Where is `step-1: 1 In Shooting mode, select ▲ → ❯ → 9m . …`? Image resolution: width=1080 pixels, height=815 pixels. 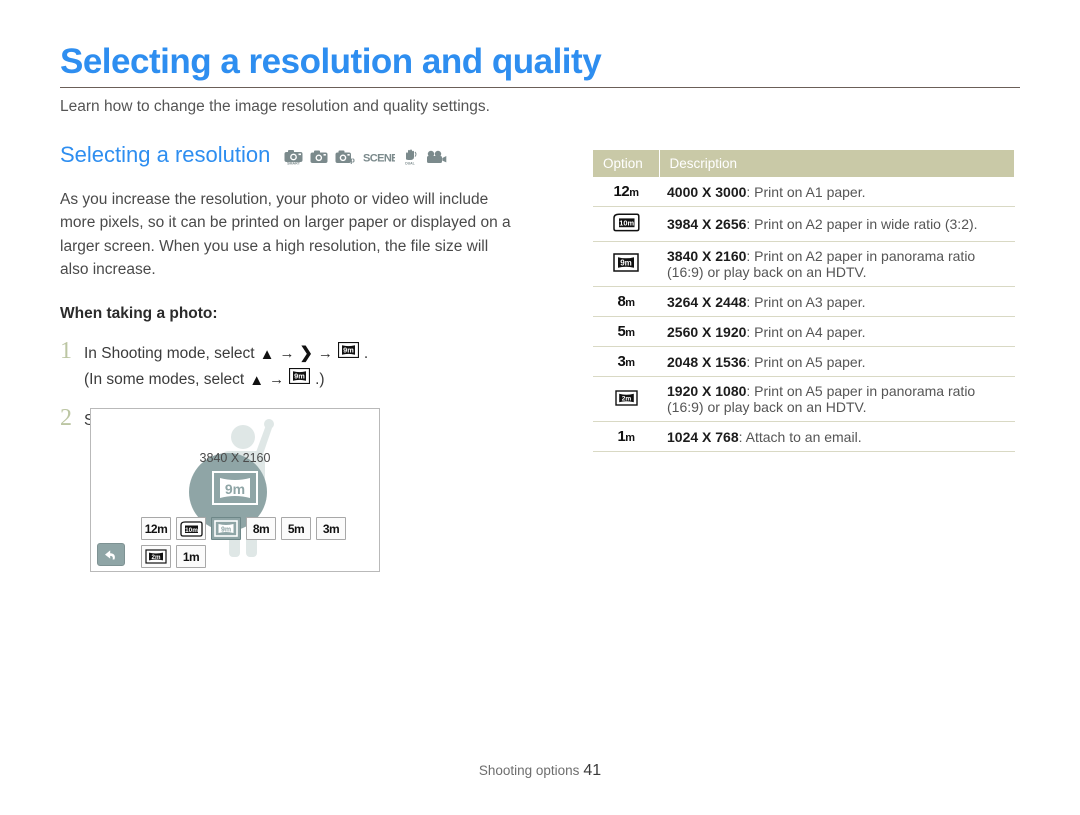
step-1: 1 In Shooting mode, select ▲ → ❯ → 9m . … is located at coordinates (310, 365).